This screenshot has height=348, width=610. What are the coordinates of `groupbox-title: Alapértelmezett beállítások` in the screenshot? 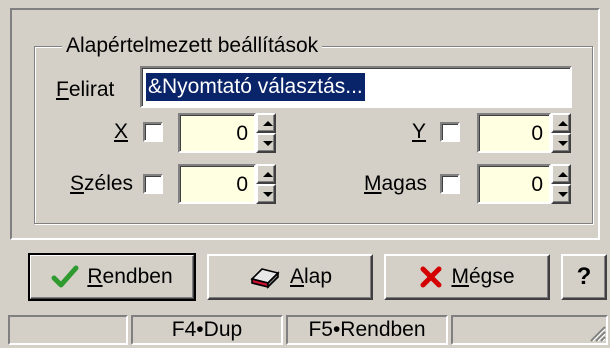 It's located at (192, 46).